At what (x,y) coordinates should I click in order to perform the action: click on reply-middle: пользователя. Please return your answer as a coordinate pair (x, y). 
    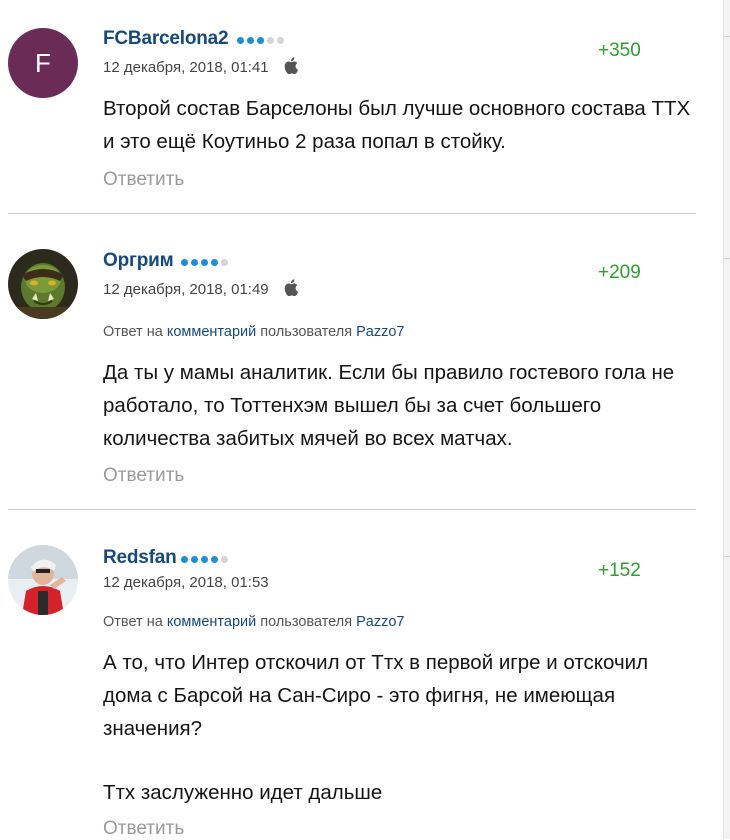
    Looking at the image, I should click on (306, 622).